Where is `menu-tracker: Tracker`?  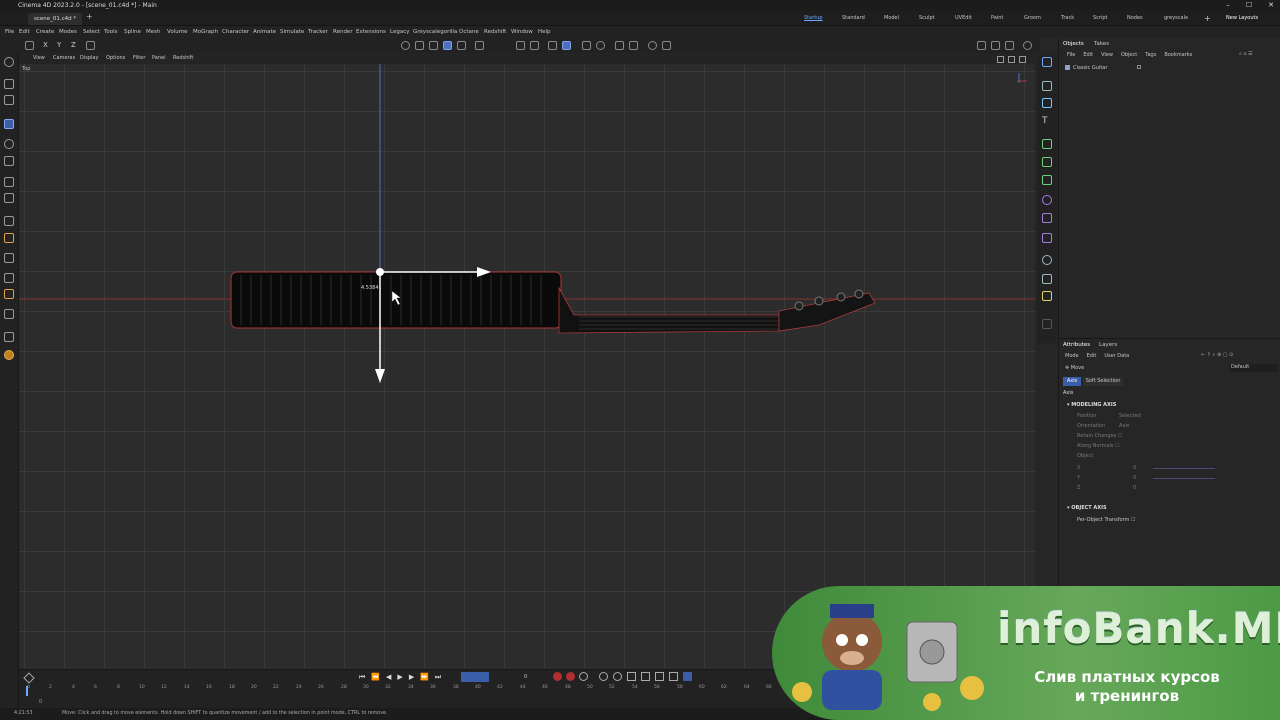 menu-tracker: Tracker is located at coordinates (318, 32).